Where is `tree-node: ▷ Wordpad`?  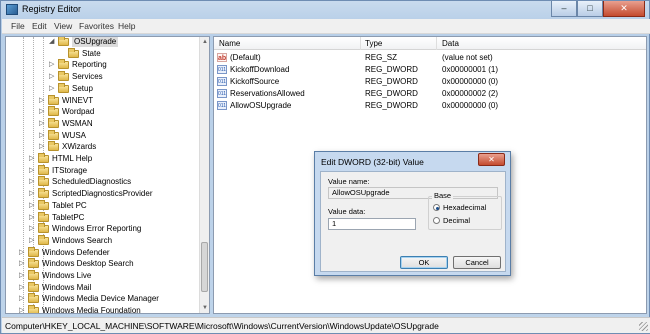
tree-node: ▷ Wordpad is located at coordinates (101, 112).